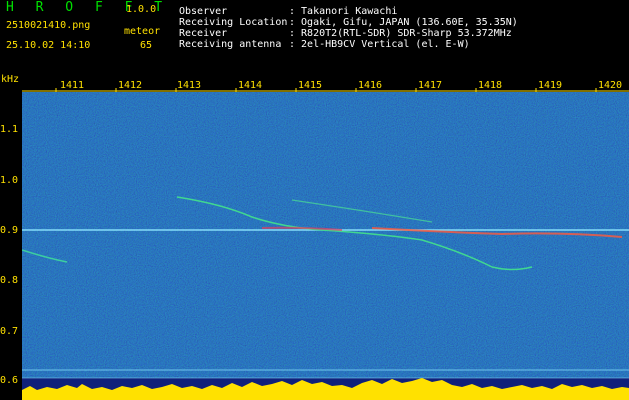 This screenshot has height=400, width=629. I want to click on y-tick-0-8: 0.8, so click(9, 280).